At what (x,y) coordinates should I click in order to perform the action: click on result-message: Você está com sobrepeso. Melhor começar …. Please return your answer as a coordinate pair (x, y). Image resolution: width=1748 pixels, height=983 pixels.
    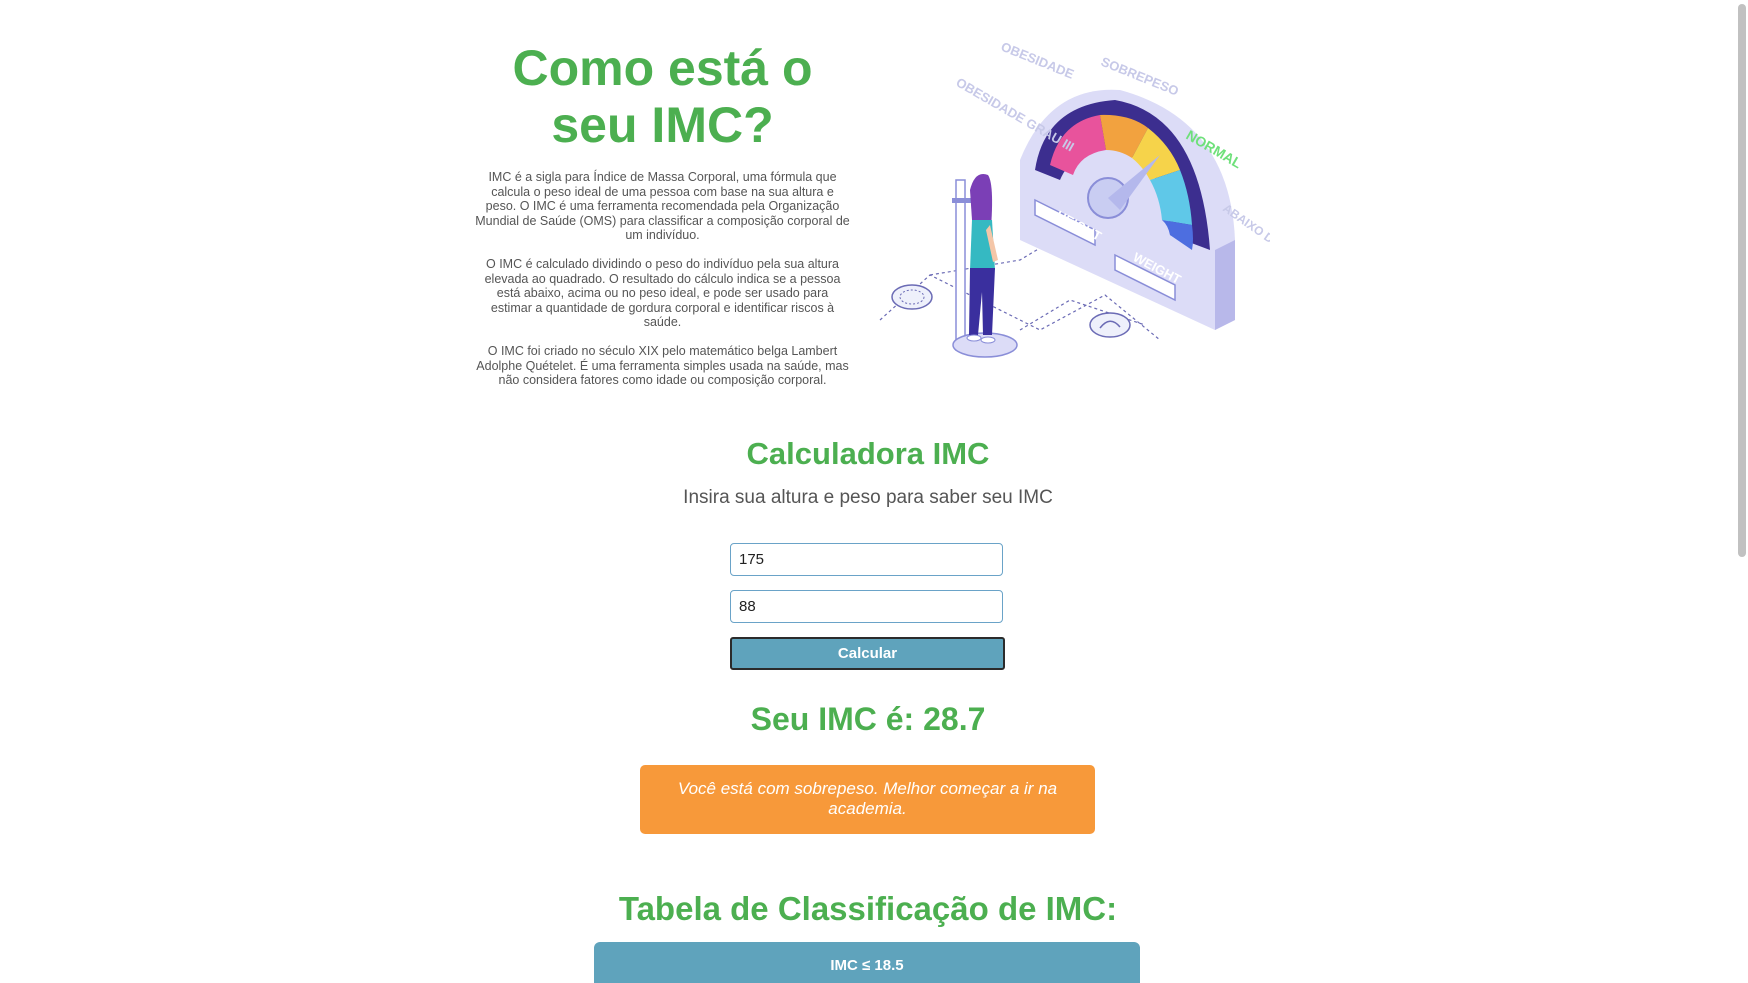
    Looking at the image, I should click on (867, 799).